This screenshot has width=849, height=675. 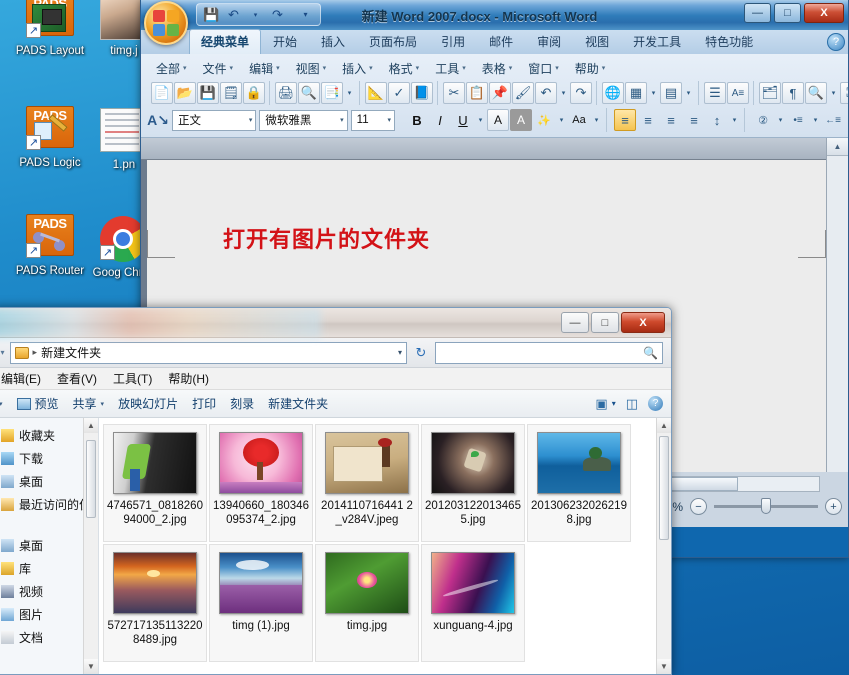 I want to click on toolbar-print: 打印, so click(x=204, y=403).